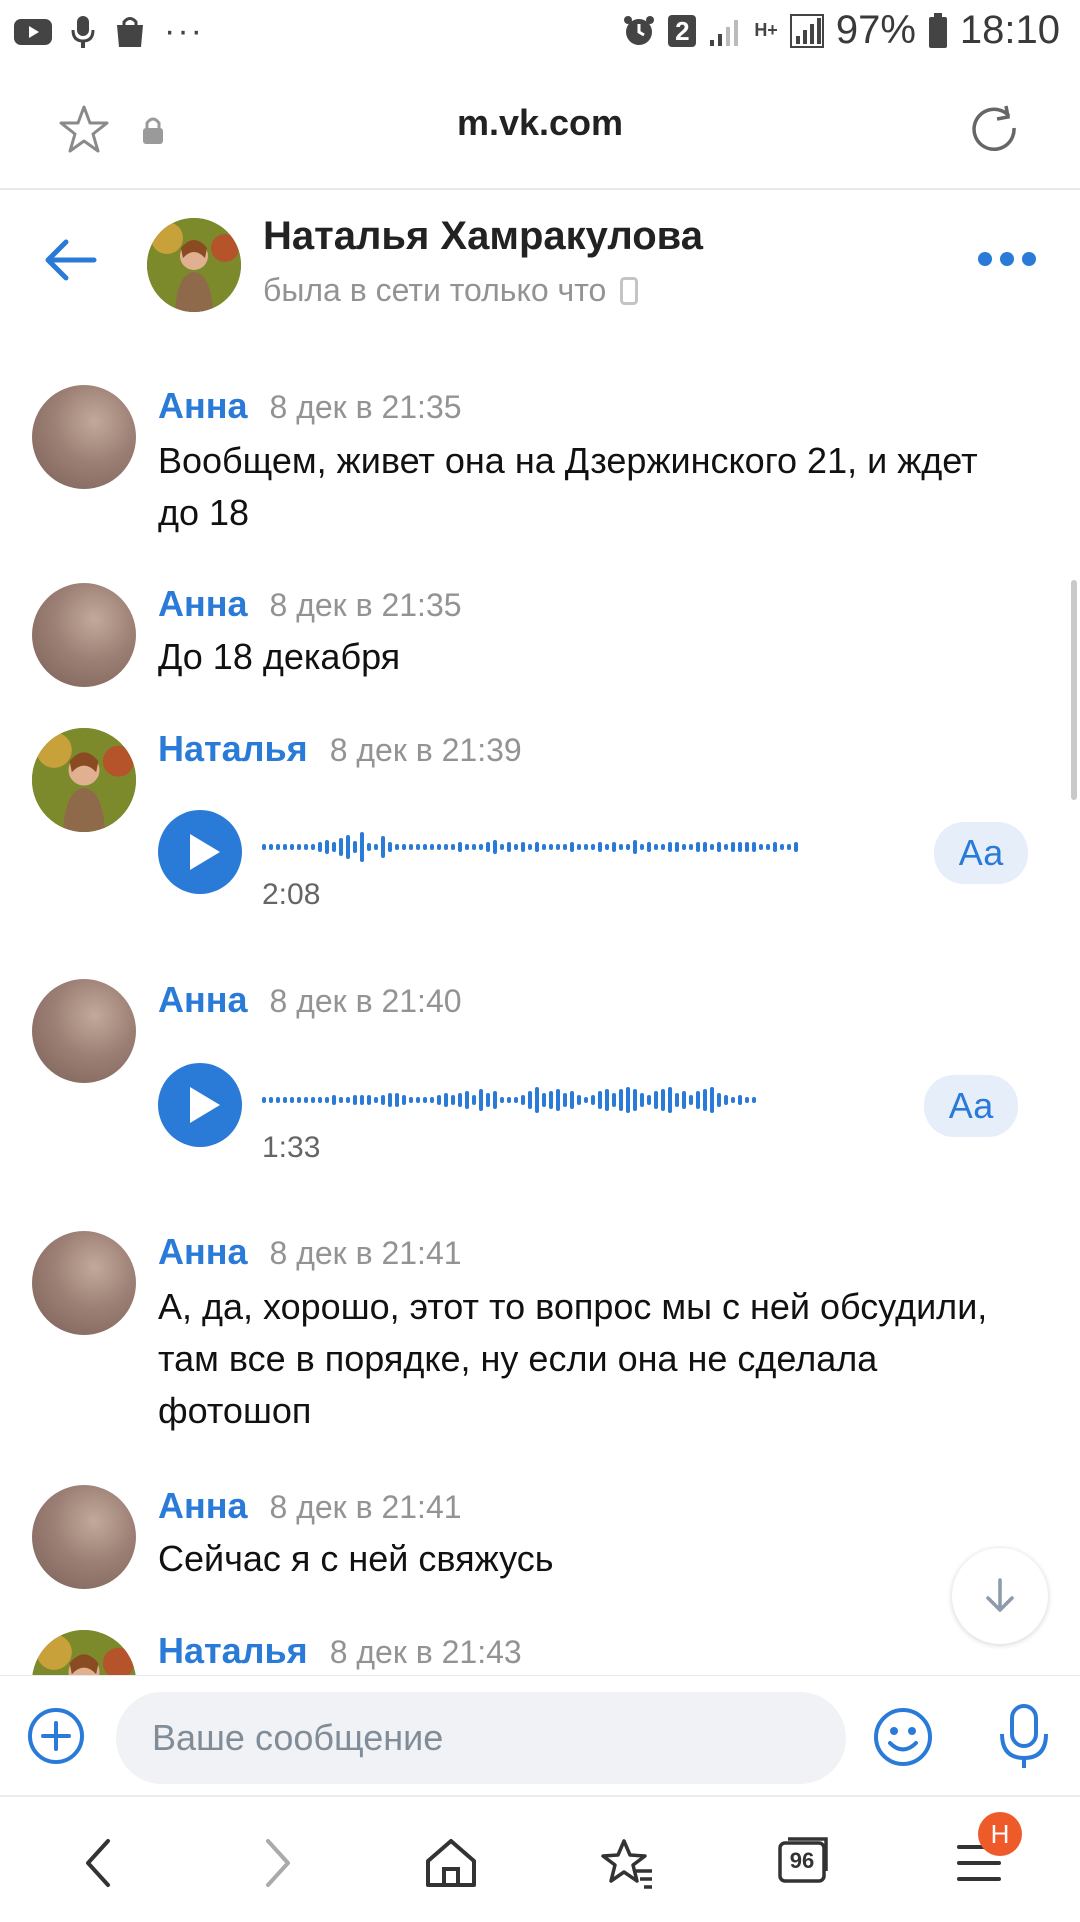  What do you see at coordinates (194, 265) in the screenshot?
I see `contact-avatar` at bounding box center [194, 265].